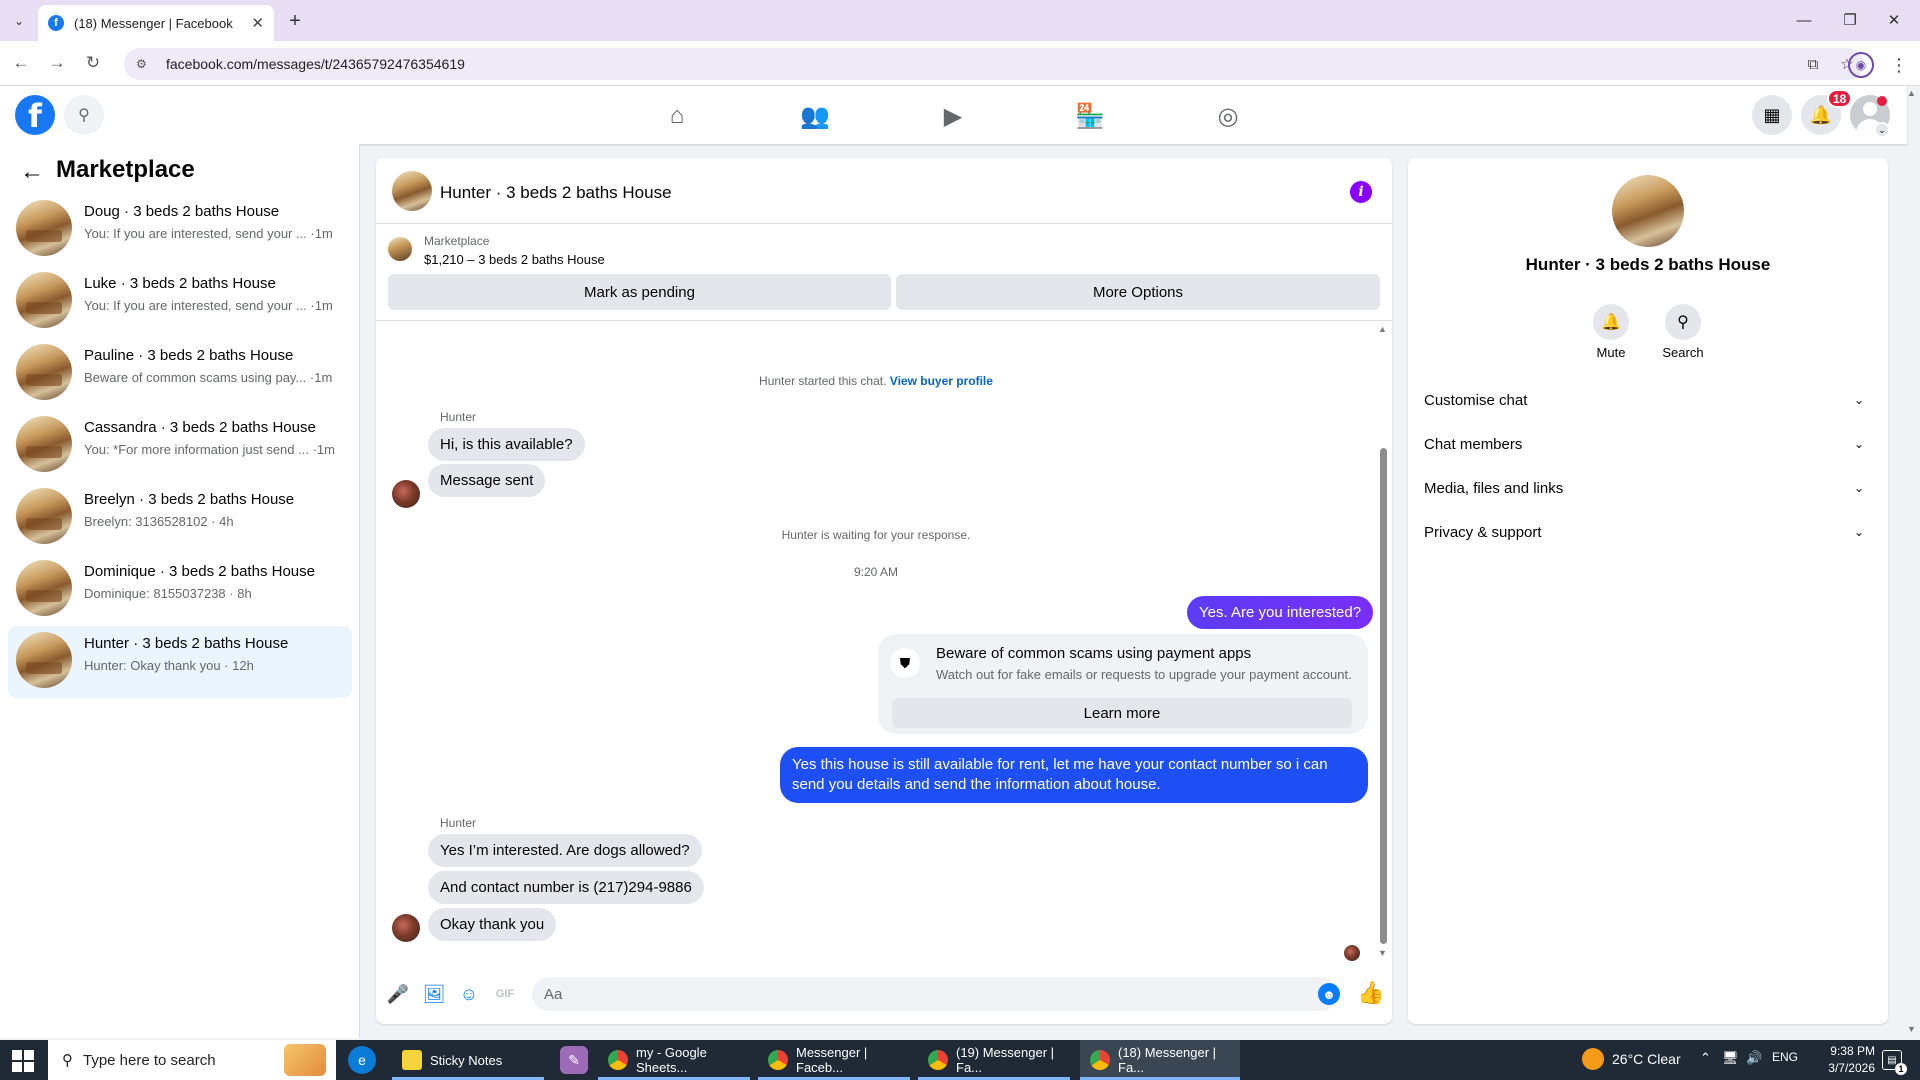  Describe the element at coordinates (1911, 1029) in the screenshot. I see `page-scroll-down-icon: ▼` at that location.